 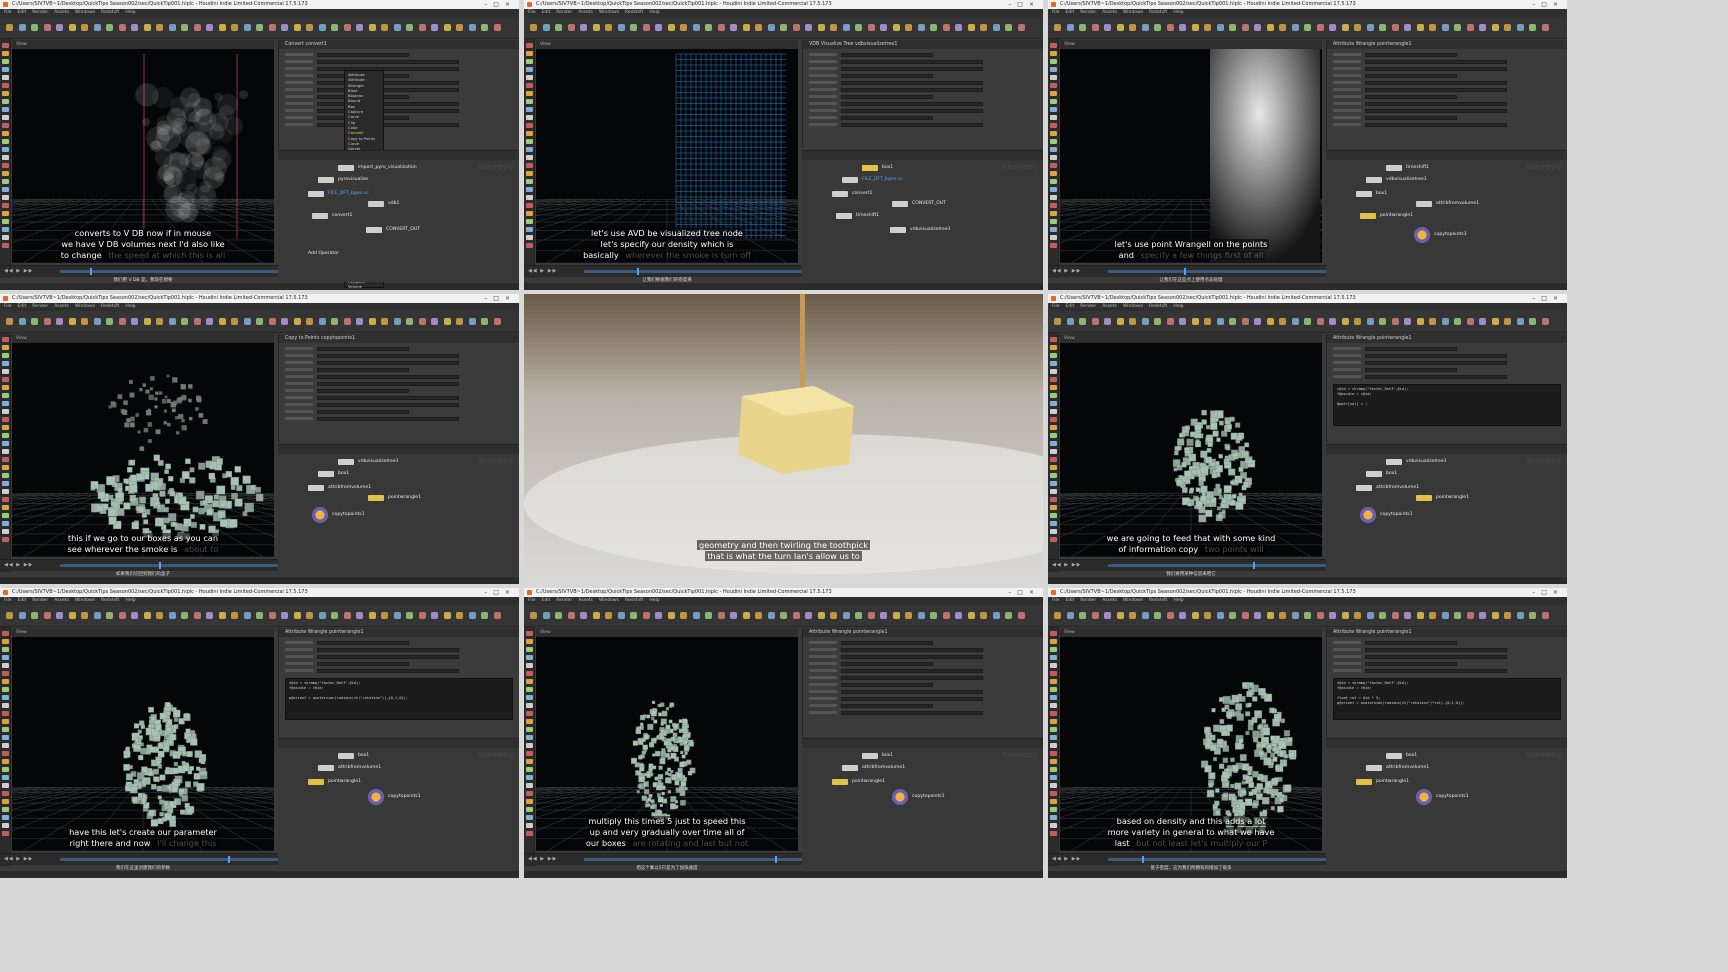 What do you see at coordinates (8, 600) in the screenshot?
I see `menu-item-file: File` at bounding box center [8, 600].